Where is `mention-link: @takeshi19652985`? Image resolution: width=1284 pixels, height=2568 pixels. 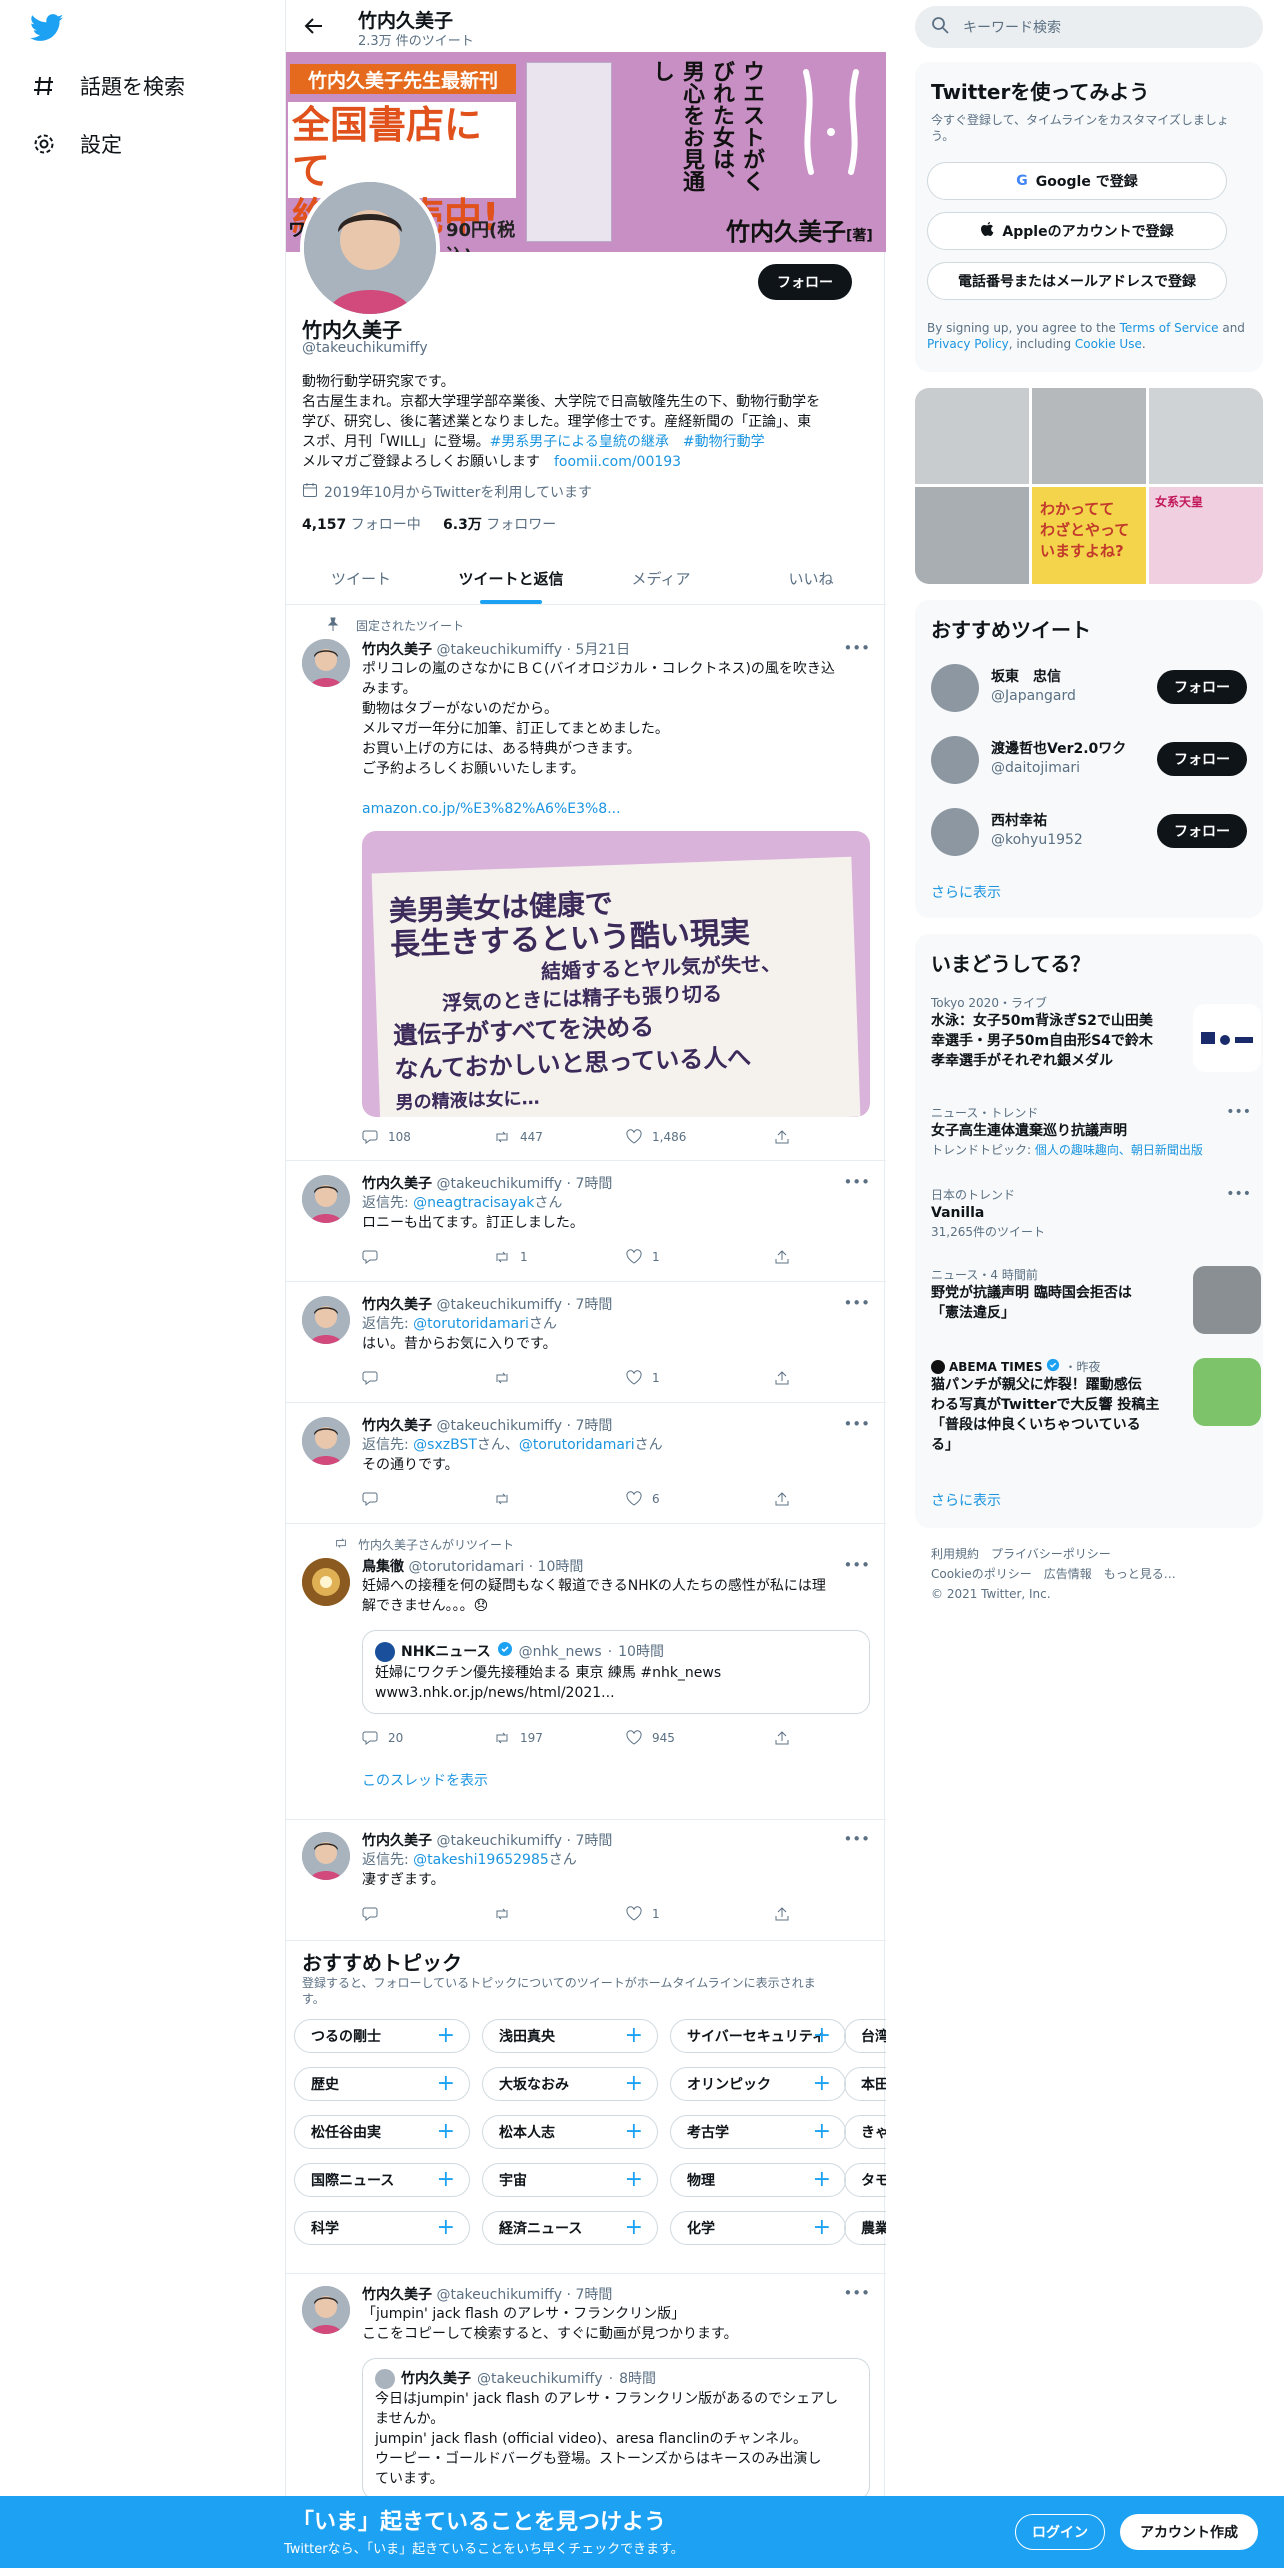 mention-link: @takeshi19652985 is located at coordinates (481, 1860).